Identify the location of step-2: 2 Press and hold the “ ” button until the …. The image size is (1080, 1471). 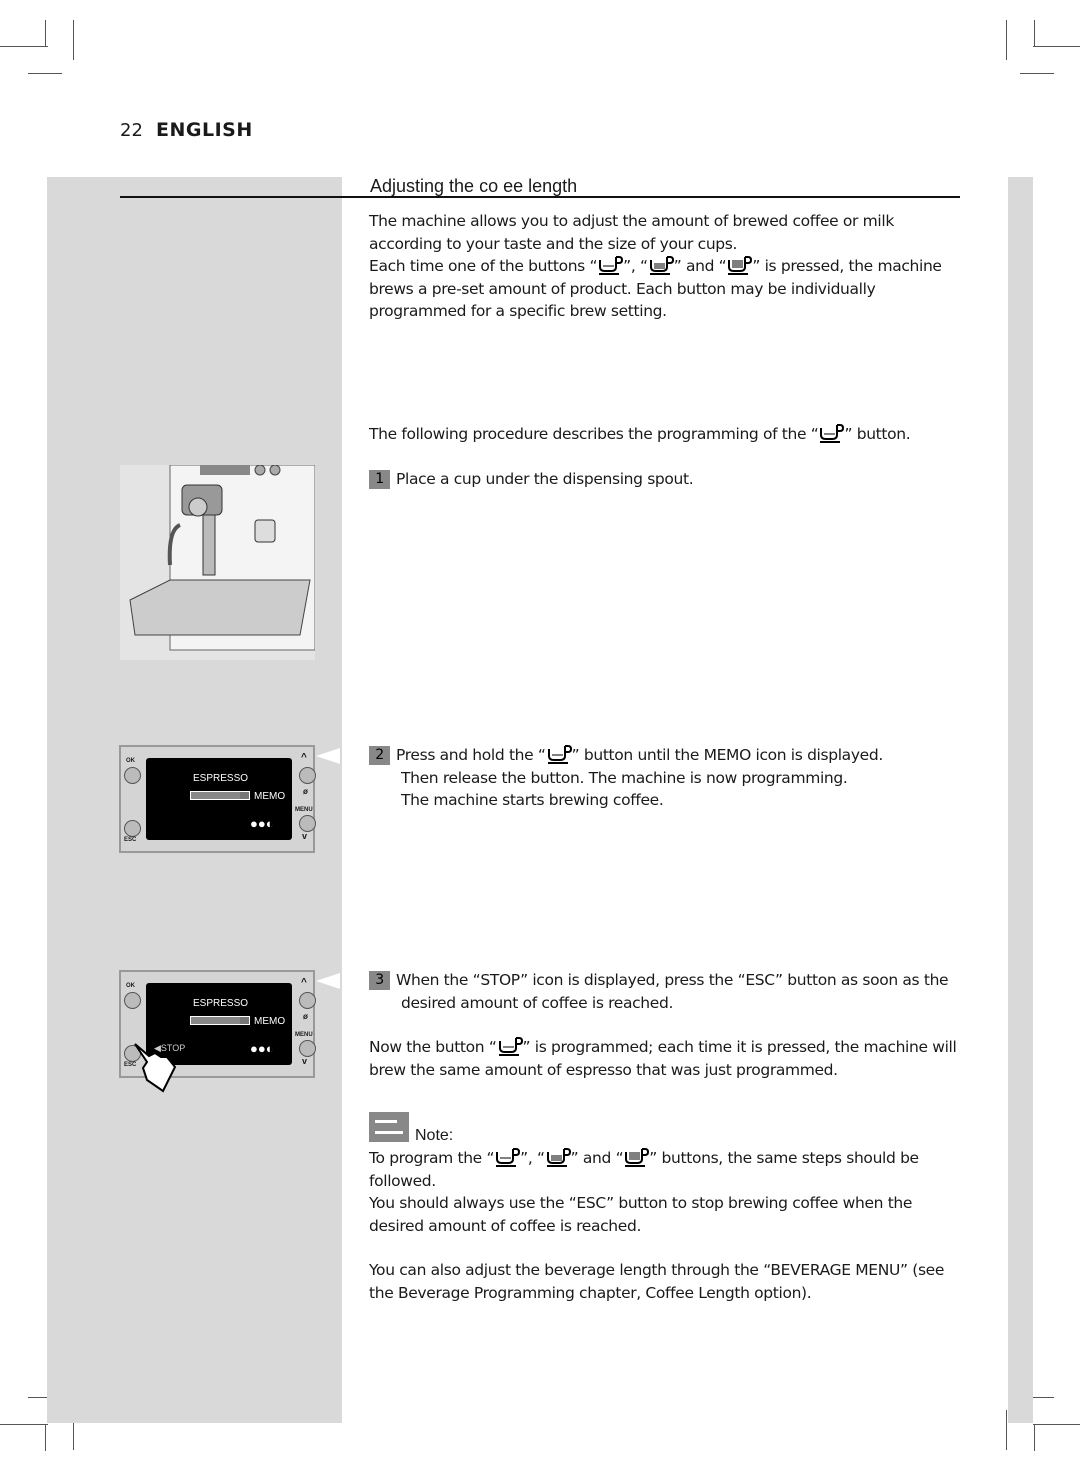
(666, 778).